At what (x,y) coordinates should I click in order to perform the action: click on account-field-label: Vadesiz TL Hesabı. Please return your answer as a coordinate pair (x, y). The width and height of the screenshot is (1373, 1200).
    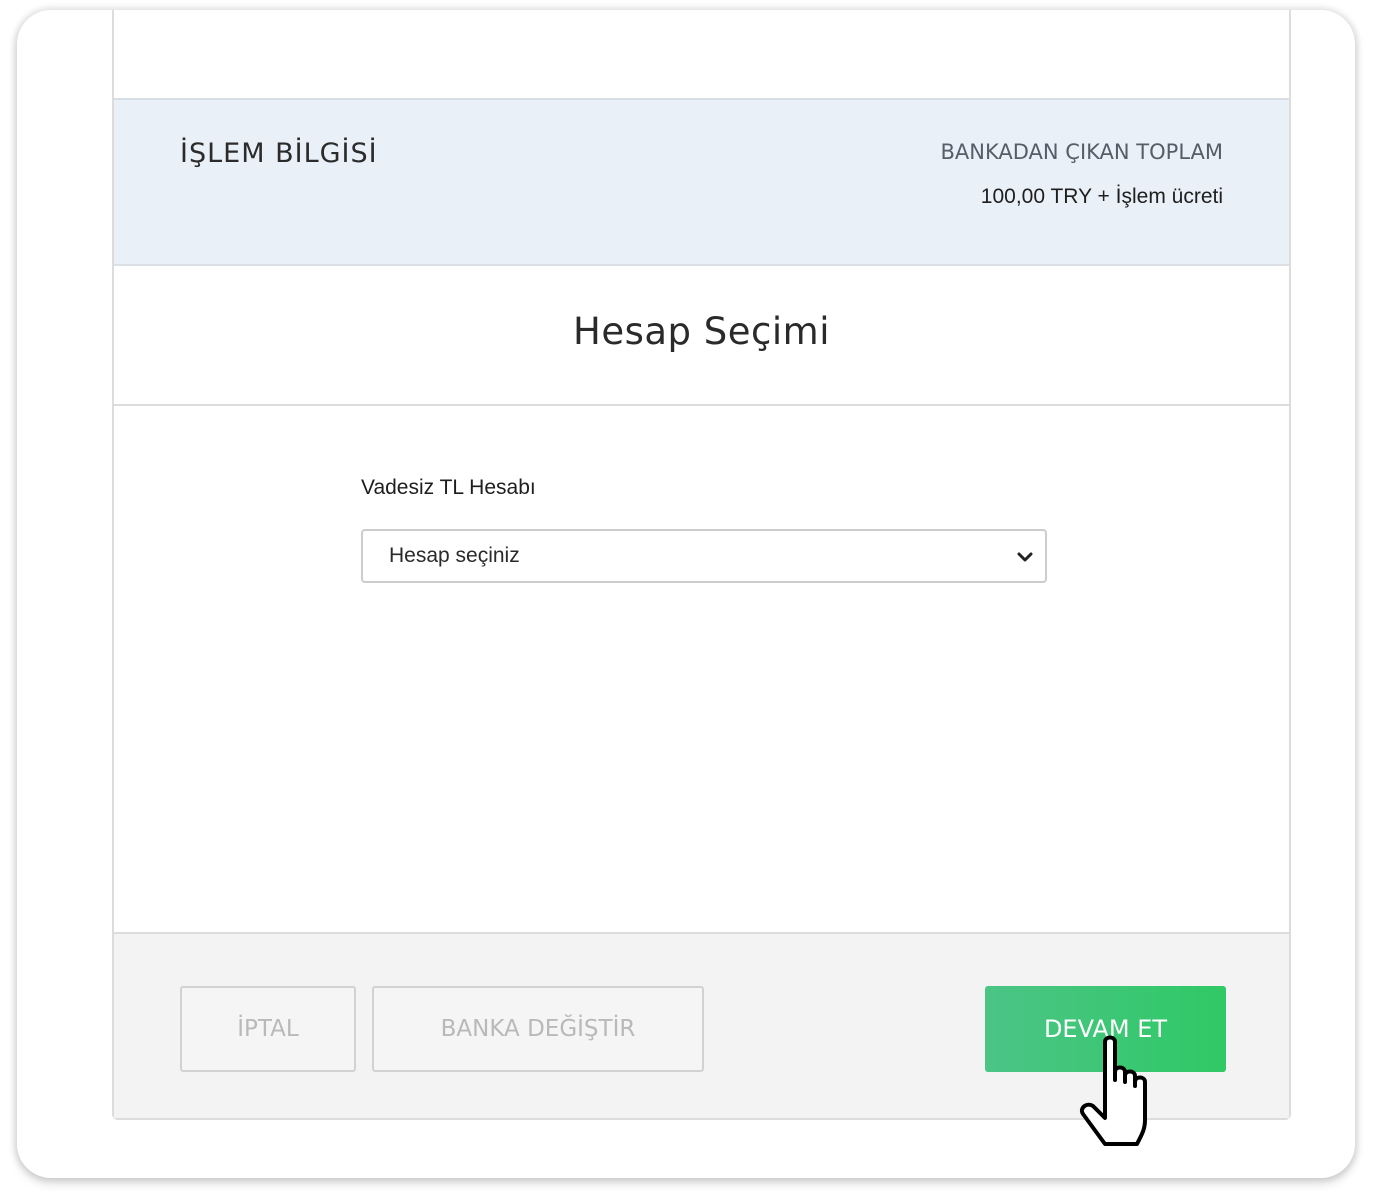
    Looking at the image, I should click on (448, 487).